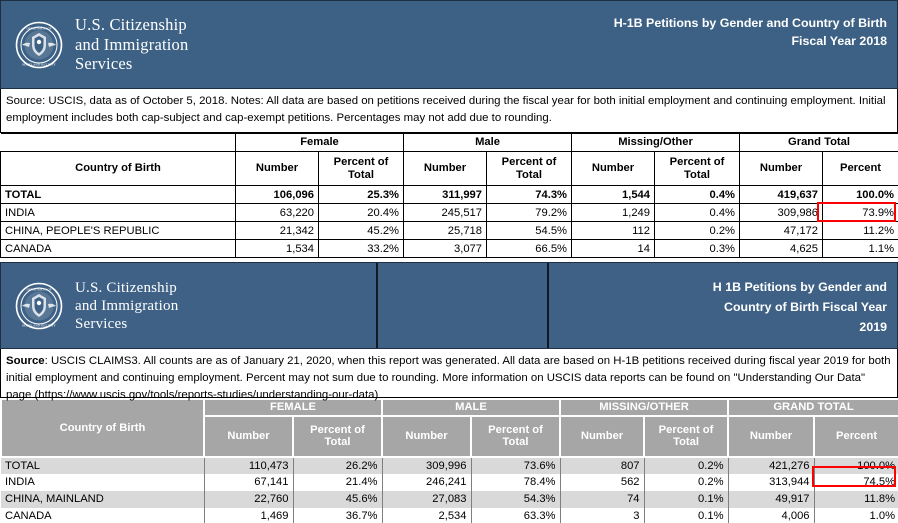  What do you see at coordinates (277, 168) in the screenshot?
I see `col-header-female-number: Number` at bounding box center [277, 168].